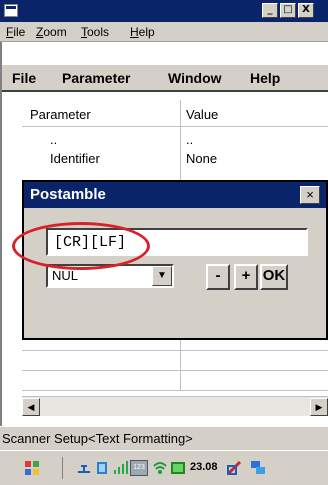 The height and width of the screenshot is (485, 328). Describe the element at coordinates (139, 468) in the screenshot. I see `keyboard-badge: 123` at that location.